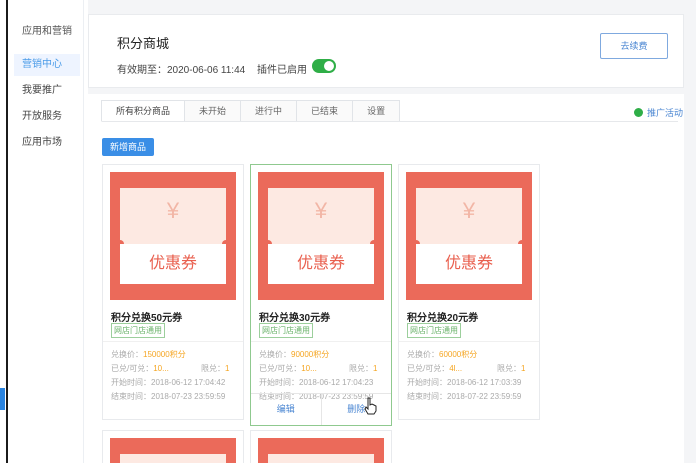 The width and height of the screenshot is (696, 463). Describe the element at coordinates (128, 147) in the screenshot. I see `add-product-button: 新增商品` at that location.